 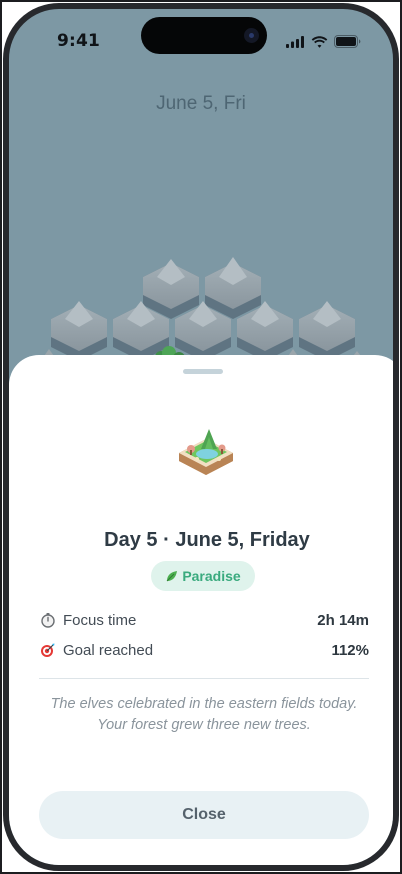 I want to click on stat-row-focus-time: Focus time 2h 14m, so click(x=204, y=620).